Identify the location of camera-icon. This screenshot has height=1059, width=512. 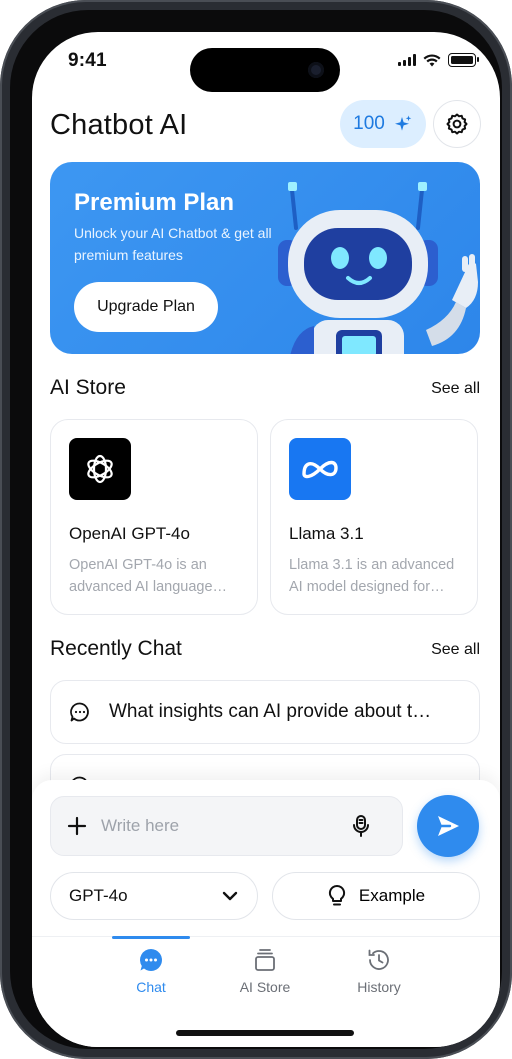
(316, 70).